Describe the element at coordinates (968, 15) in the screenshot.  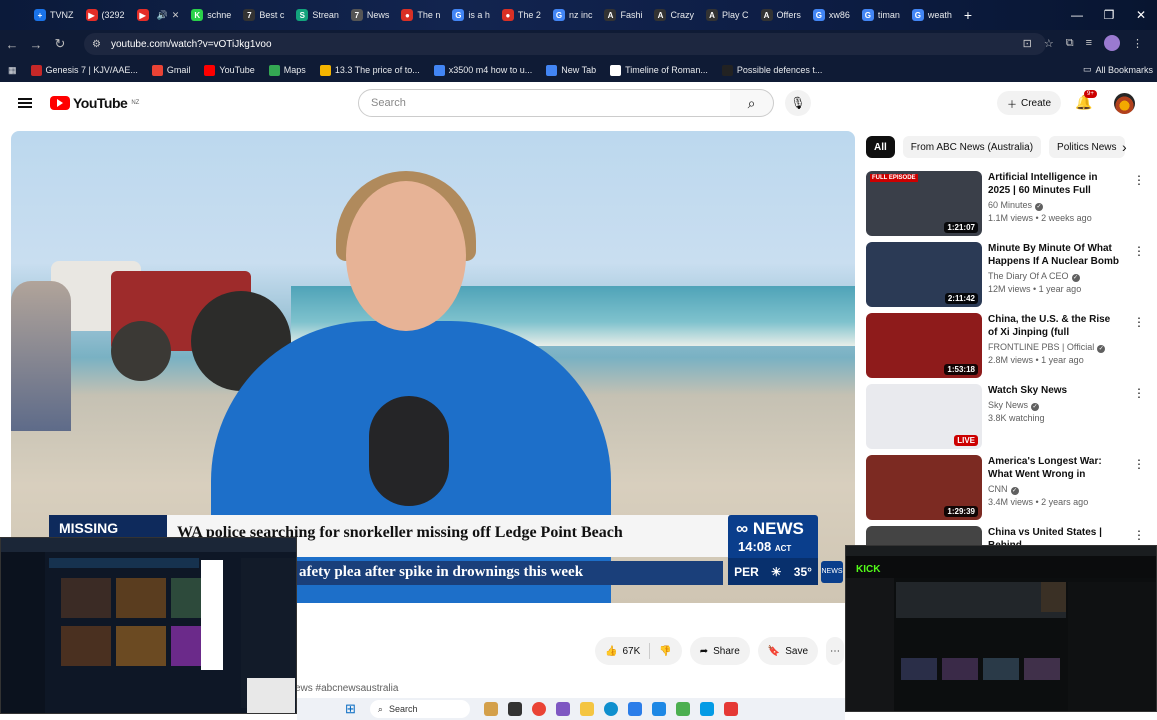
I see `new-tab-icon: +` at that location.